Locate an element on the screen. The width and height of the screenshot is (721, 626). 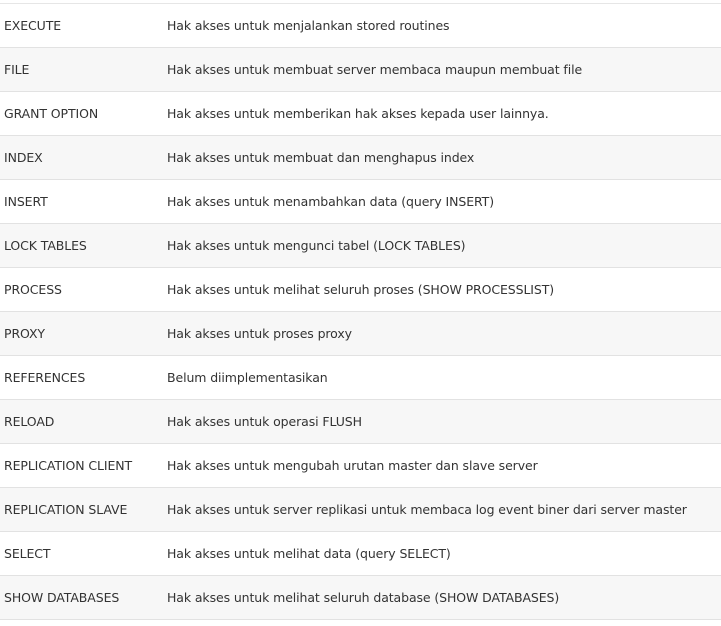
privilege-name-cell: GRANT OPTION is located at coordinates (83, 113).